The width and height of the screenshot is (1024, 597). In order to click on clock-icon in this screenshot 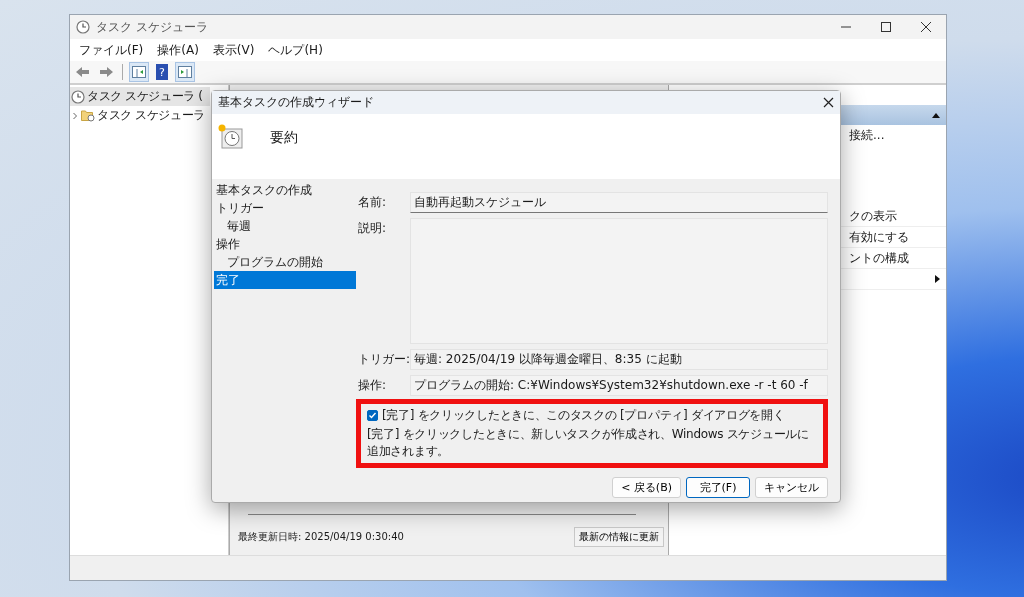, I will do `click(83, 27)`.